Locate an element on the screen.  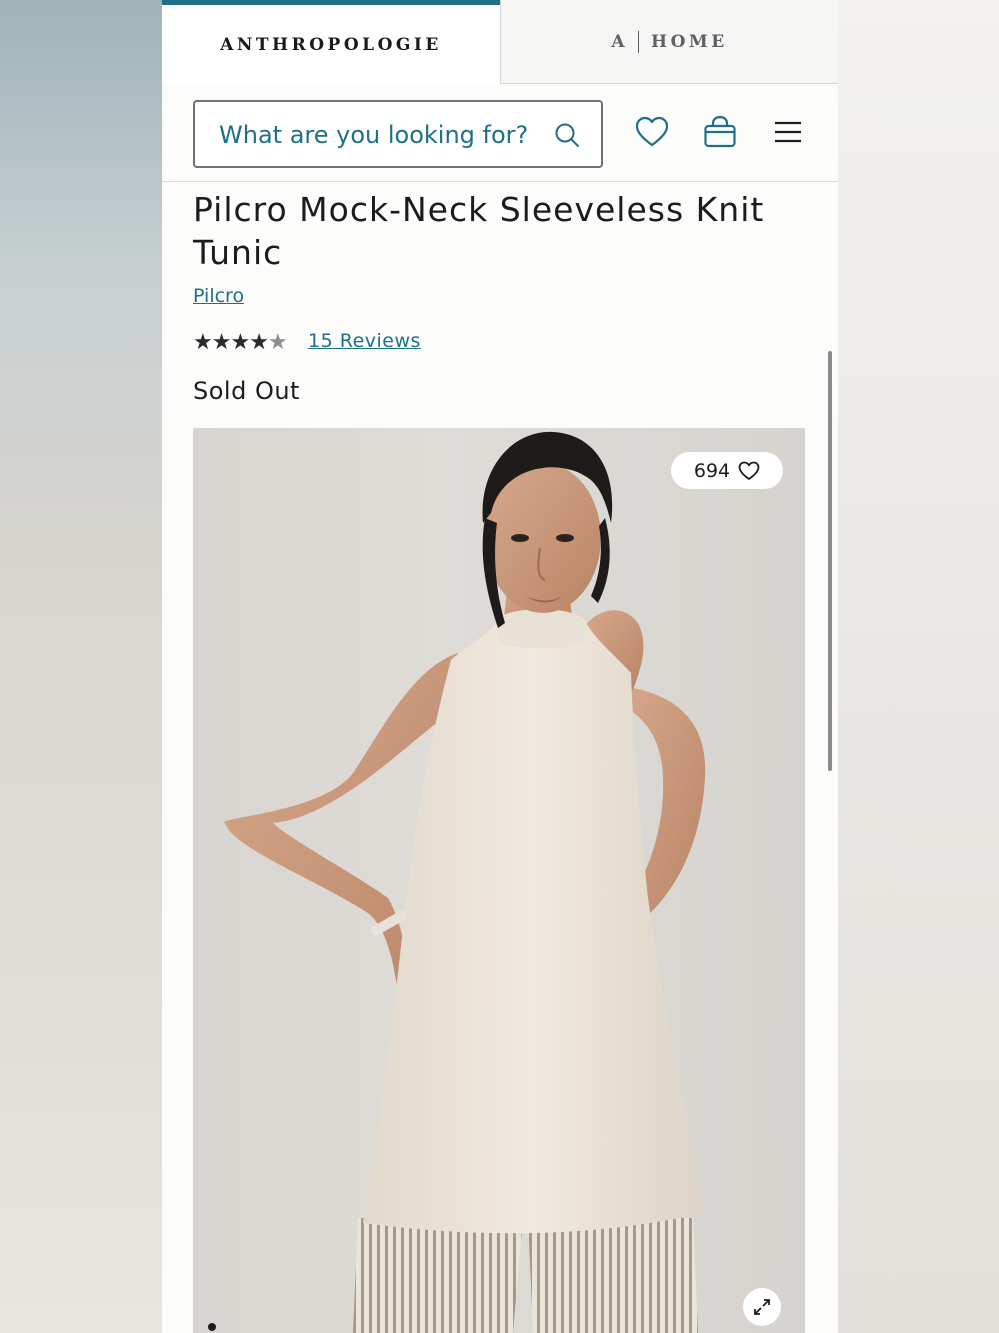
scrollbar is located at coordinates (830, 561).